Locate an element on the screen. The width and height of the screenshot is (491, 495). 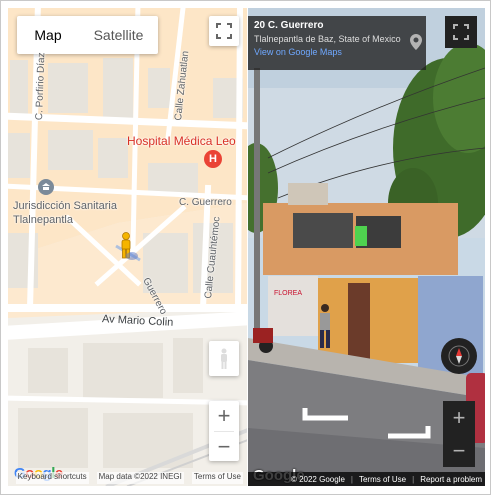
compass-icon is located at coordinates (459, 356).